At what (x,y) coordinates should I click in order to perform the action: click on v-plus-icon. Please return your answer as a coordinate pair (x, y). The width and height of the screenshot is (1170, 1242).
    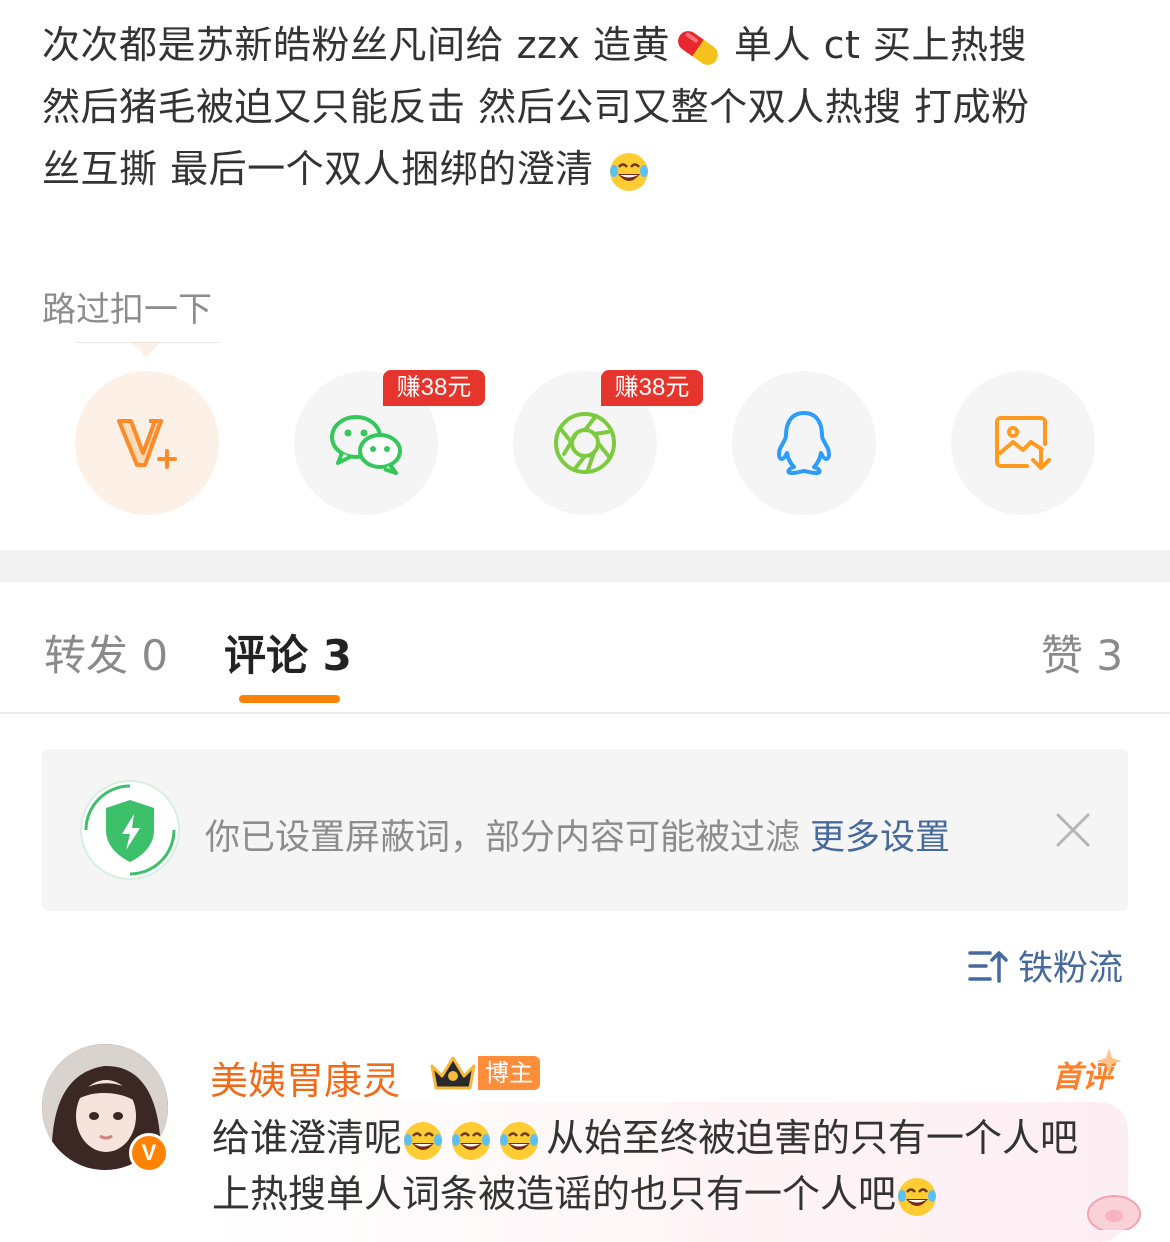
    Looking at the image, I should click on (147, 444).